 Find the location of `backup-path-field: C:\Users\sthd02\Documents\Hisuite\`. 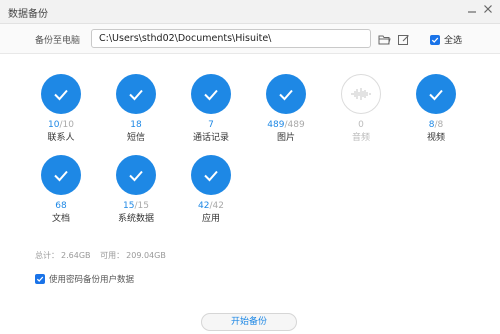

backup-path-field: C:\Users\sthd02\Documents\Hisuite\ is located at coordinates (231, 38).